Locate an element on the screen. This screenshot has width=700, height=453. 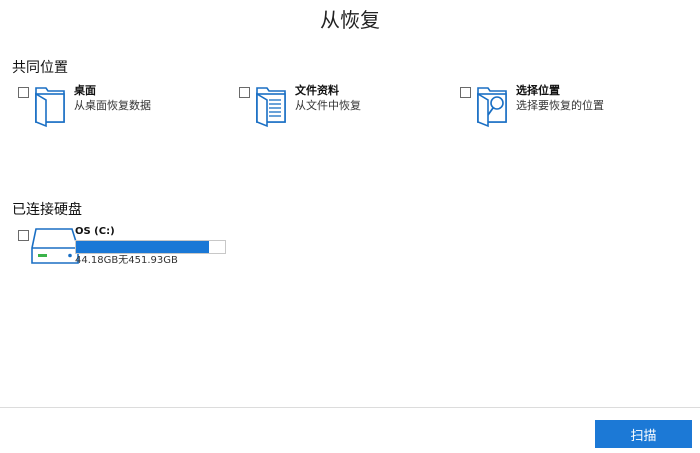
location-item-choose: 选择位置 选择要恢复的位置 is located at coordinates (570, 106).